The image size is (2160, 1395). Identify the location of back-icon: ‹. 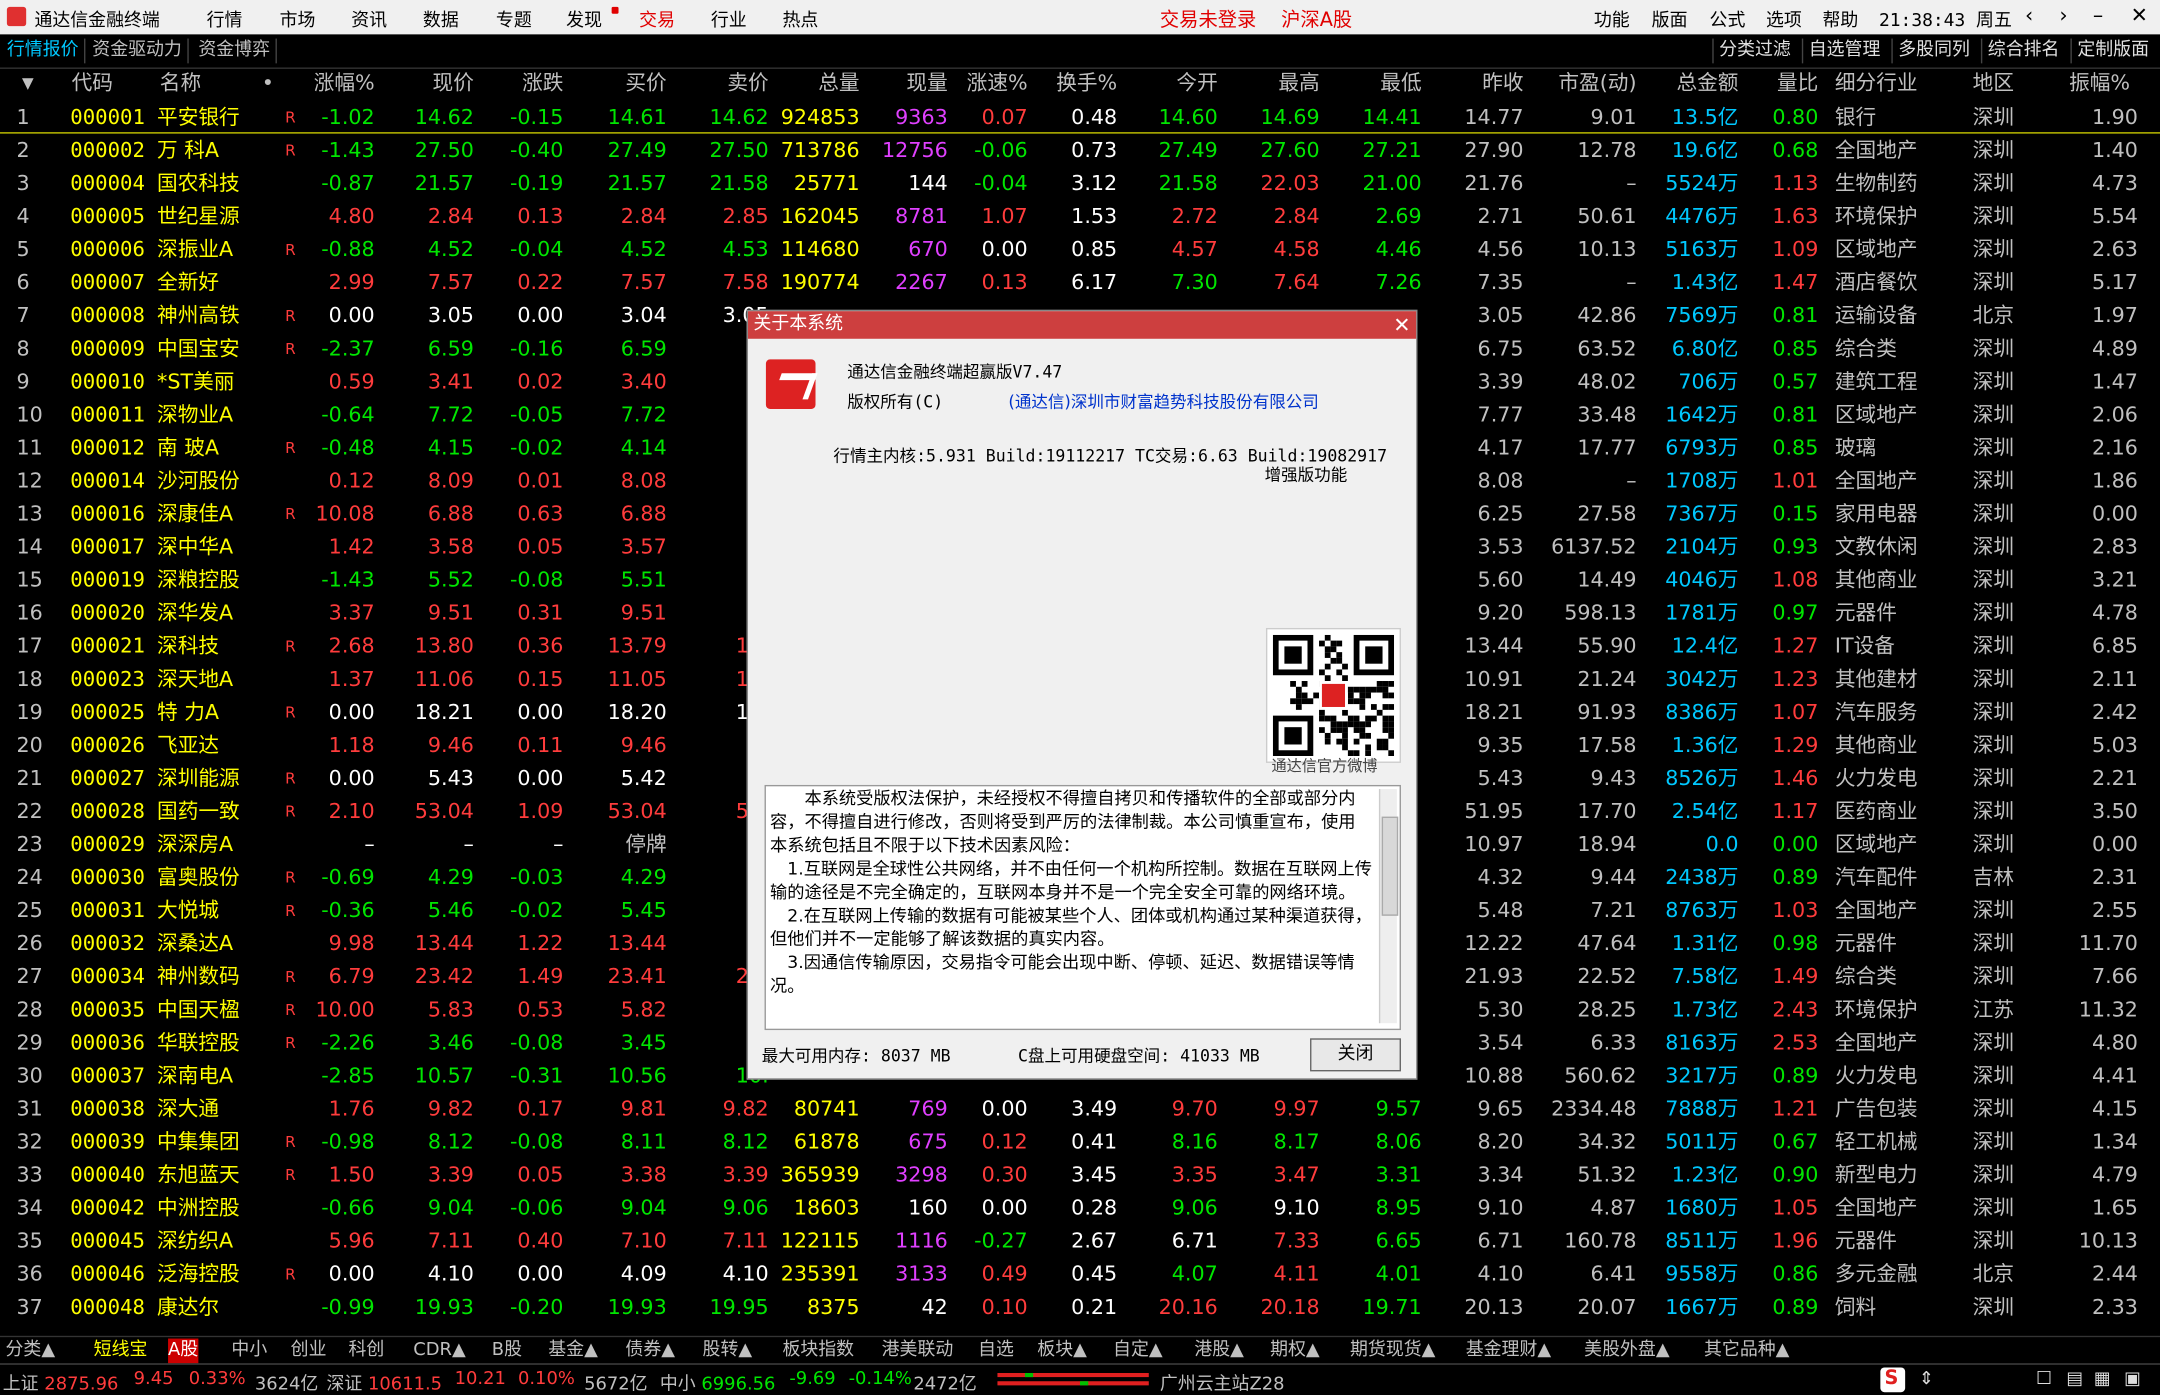
(2029, 15).